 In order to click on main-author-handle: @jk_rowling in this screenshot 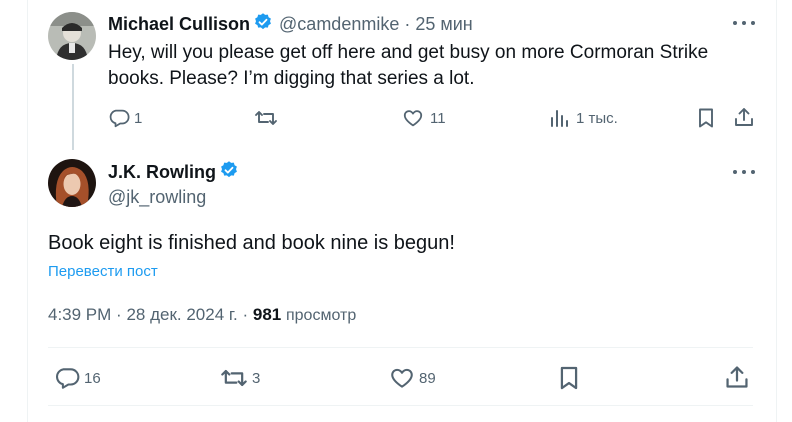, I will do `click(157, 197)`.